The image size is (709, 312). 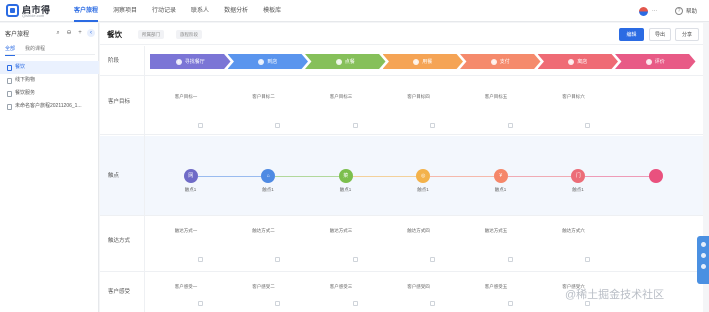 I want to click on stage-row: 阶段 1 寻找餐厅 2 到店 3 点餐 4 用餐 5 支付 6 离店 7 评价, so click(x=401, y=61).